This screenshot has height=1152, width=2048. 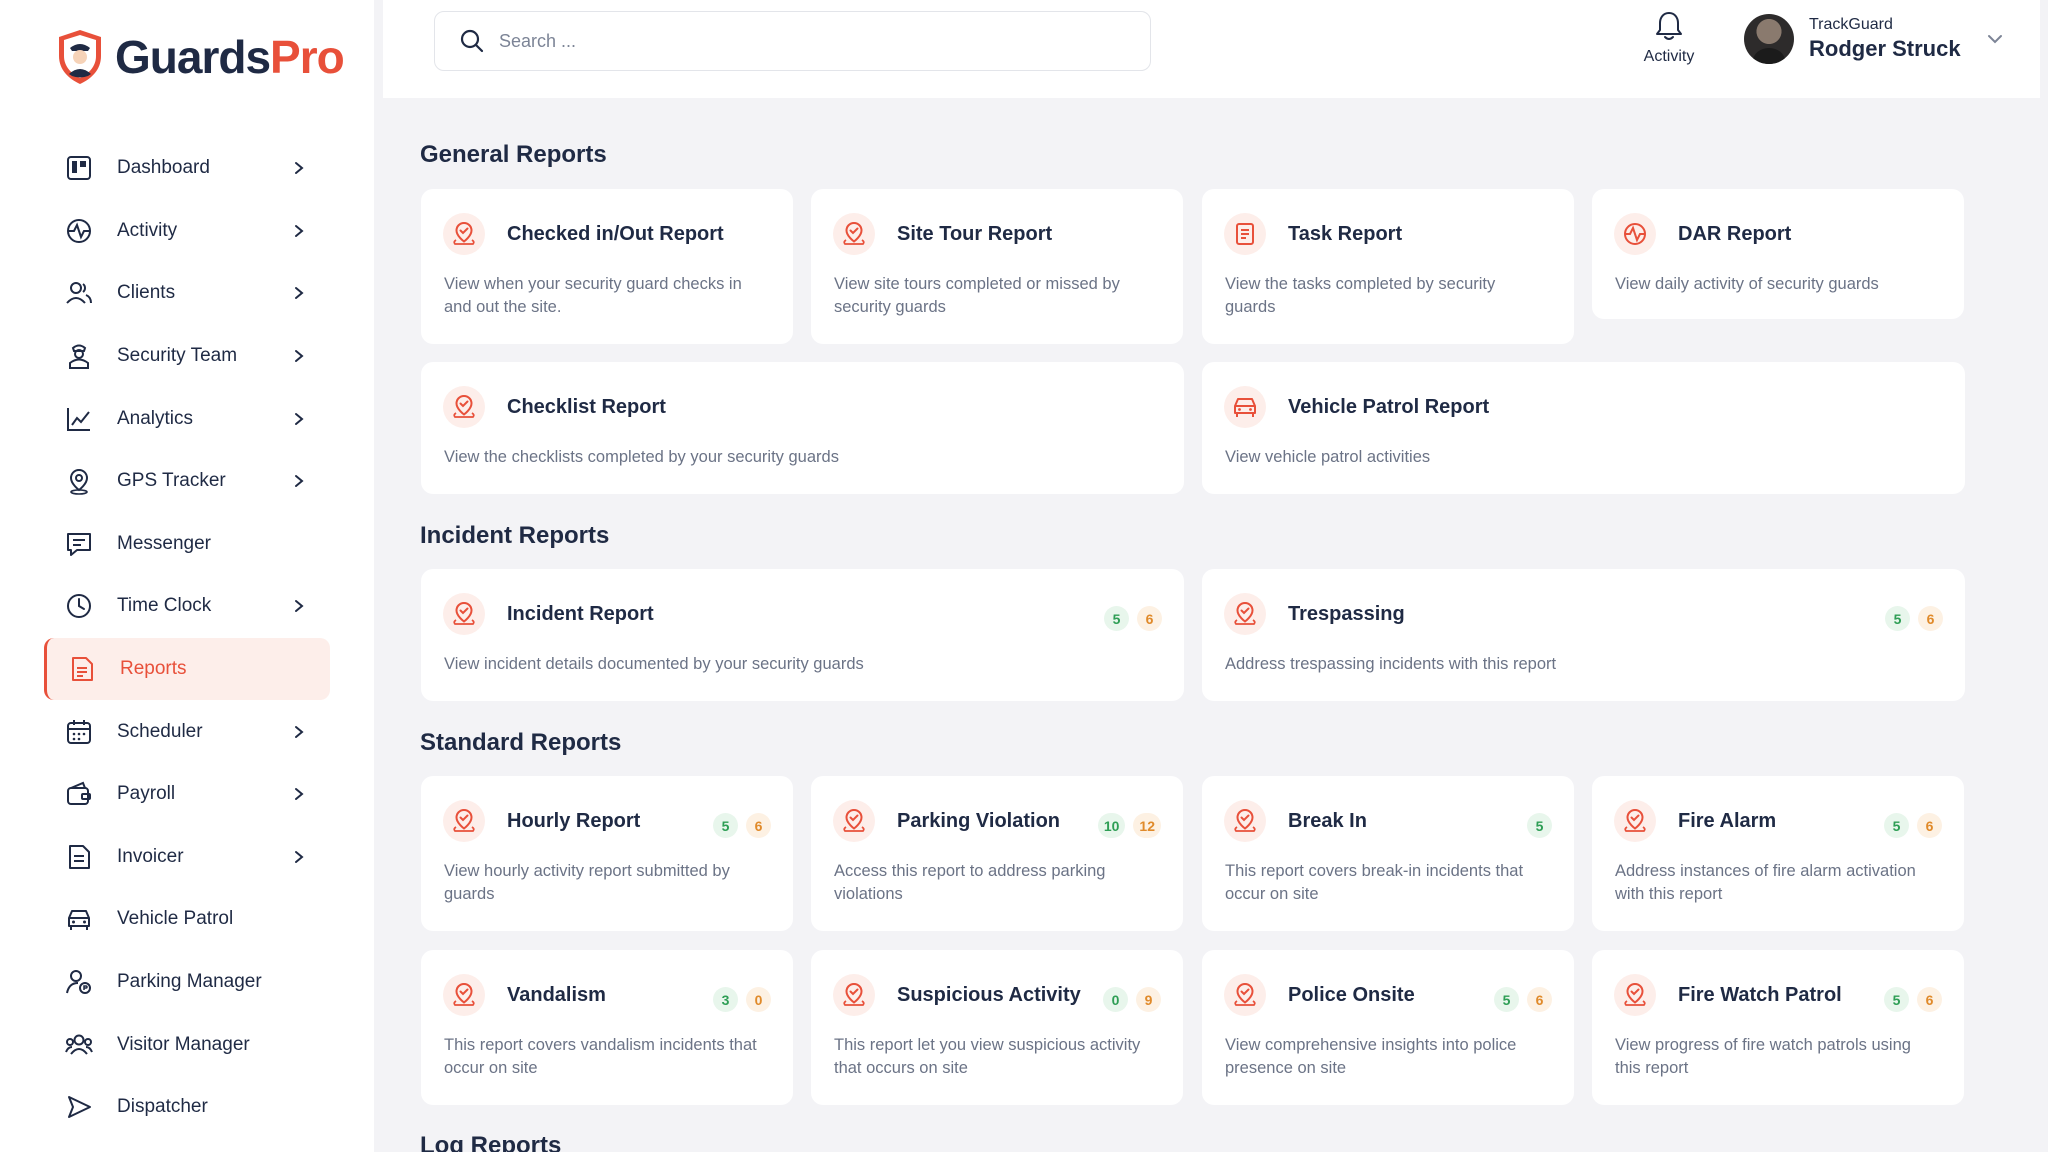 I want to click on sidebar-item-label: Dispatcher, so click(x=162, y=1107).